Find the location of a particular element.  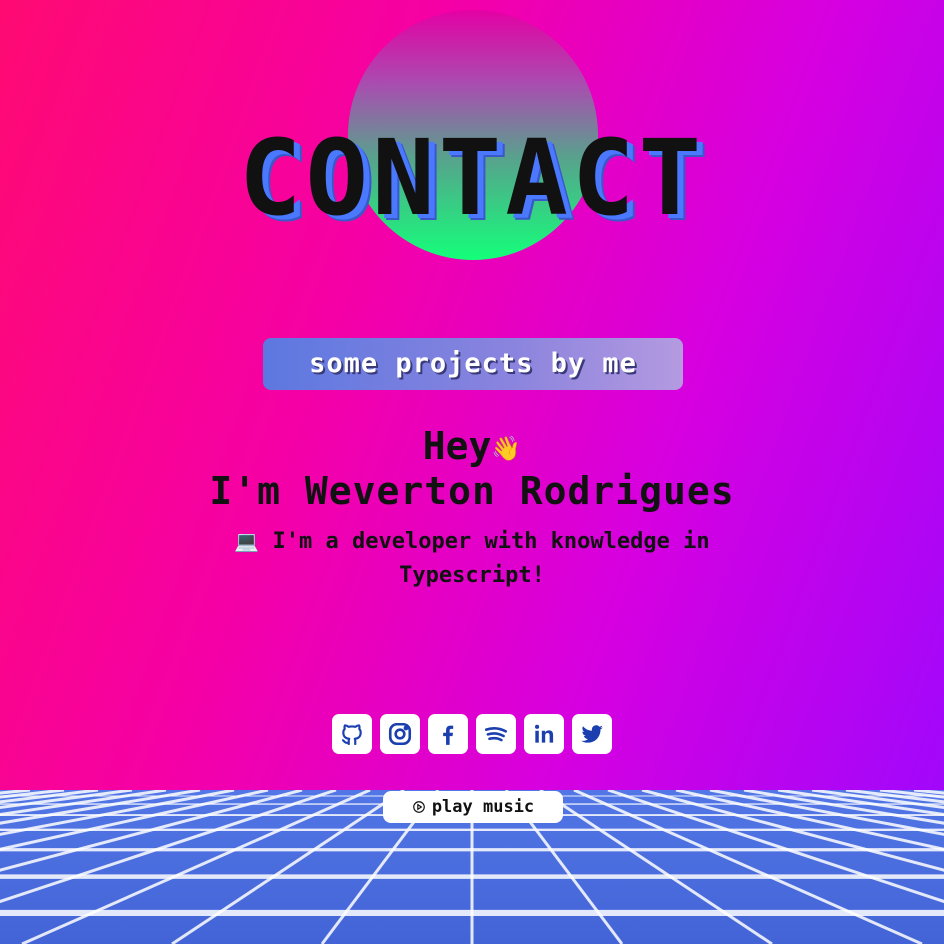

twitter-icon is located at coordinates (592, 734).